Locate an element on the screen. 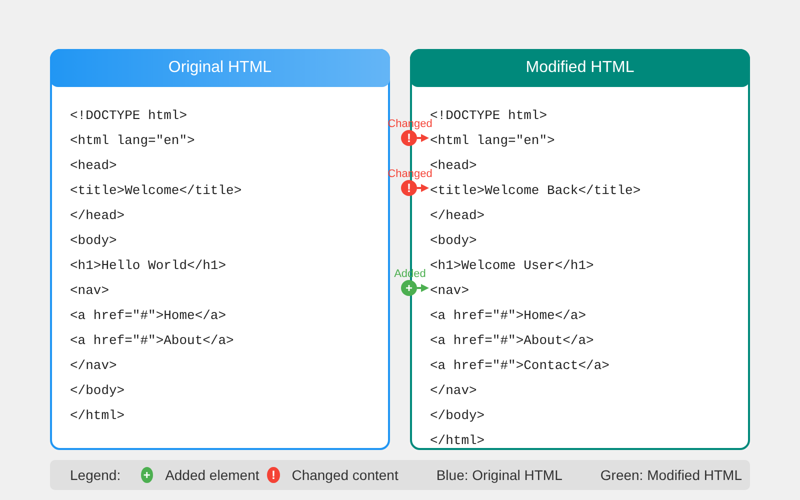 This screenshot has height=500, width=800. code-line: <title>Welcome Back</title> is located at coordinates (535, 190).